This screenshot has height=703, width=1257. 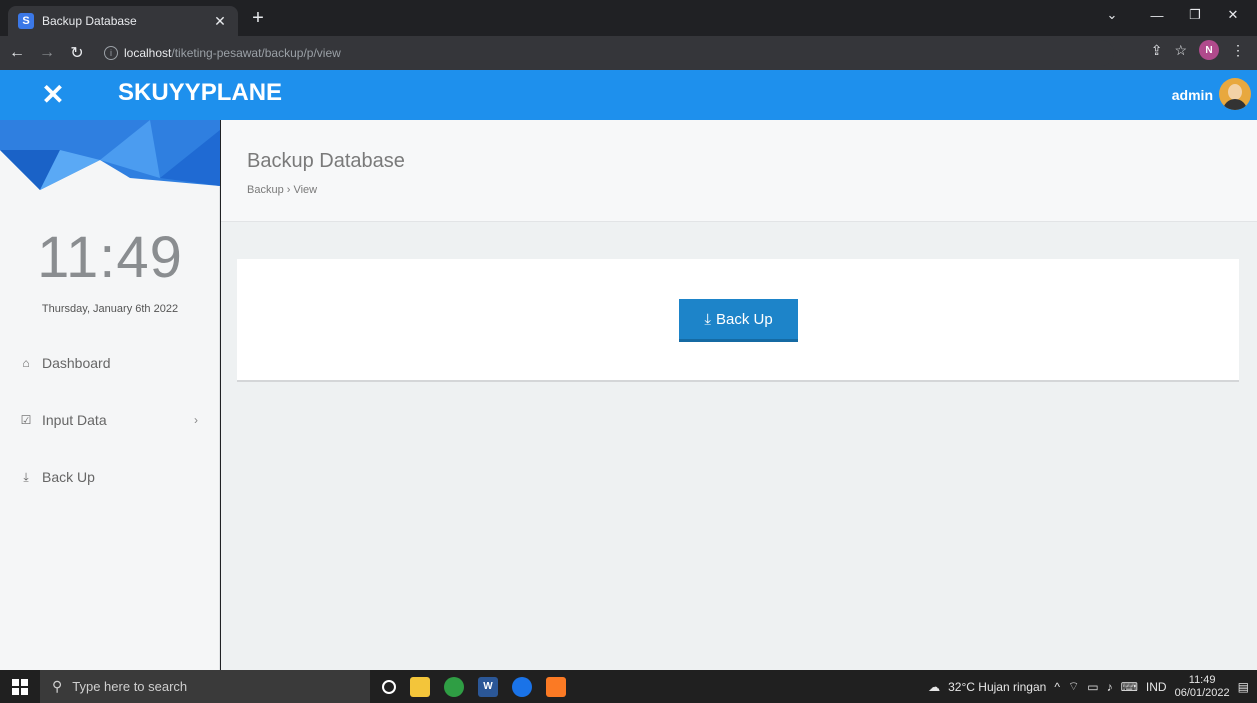 What do you see at coordinates (74, 420) in the screenshot?
I see `sidebar-item-label: Input Data` at bounding box center [74, 420].